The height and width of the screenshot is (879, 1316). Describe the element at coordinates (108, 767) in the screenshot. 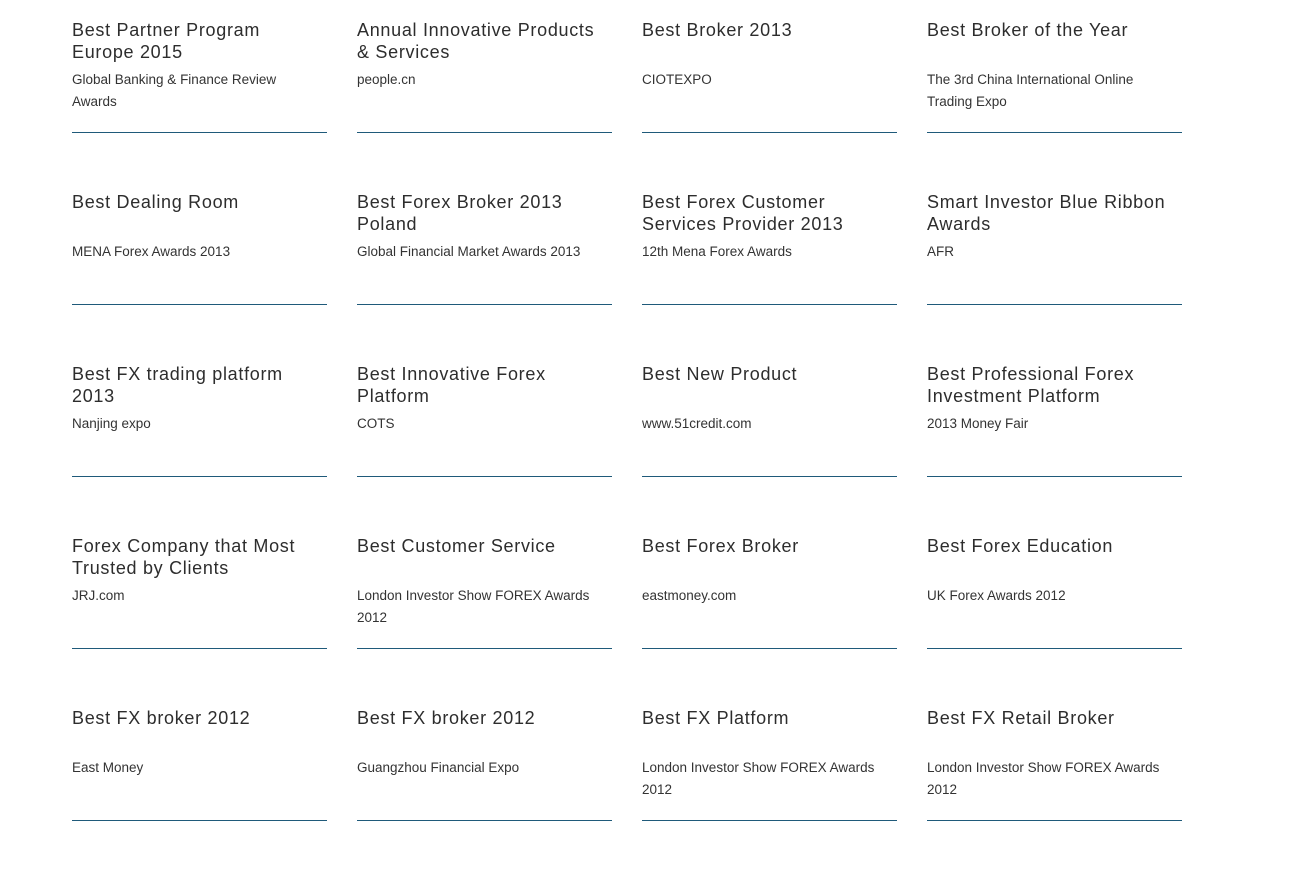

I see `award-source: East Money` at that location.